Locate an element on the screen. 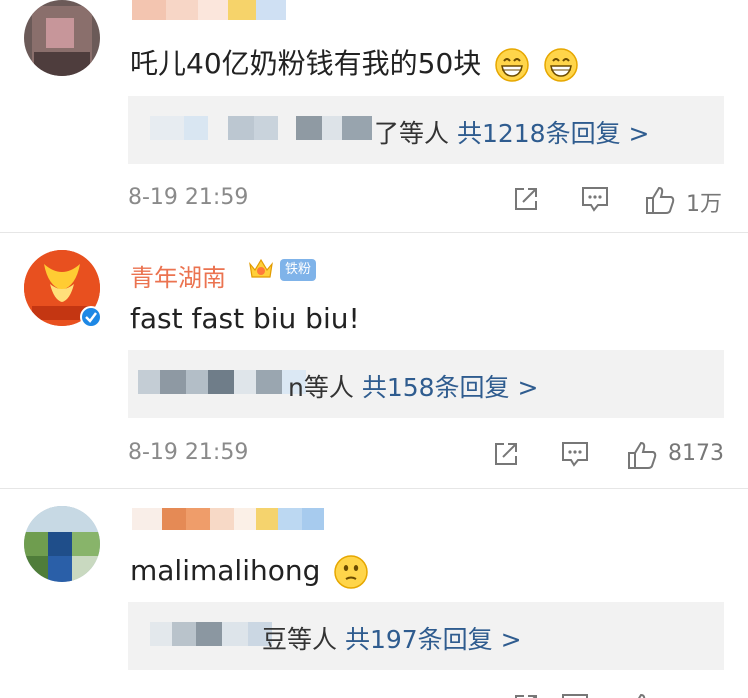 The image size is (748, 698). like-count: 8173 is located at coordinates (696, 453).